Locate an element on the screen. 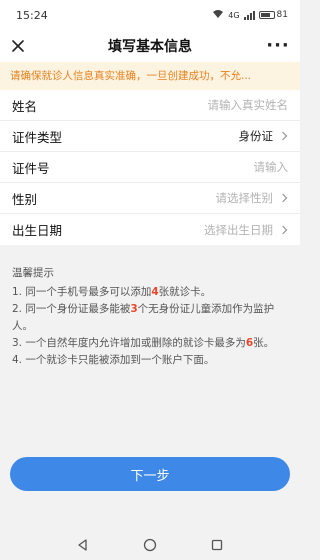 This screenshot has width=320, height=560. id-number-label: 证件号 is located at coordinates (31, 168).